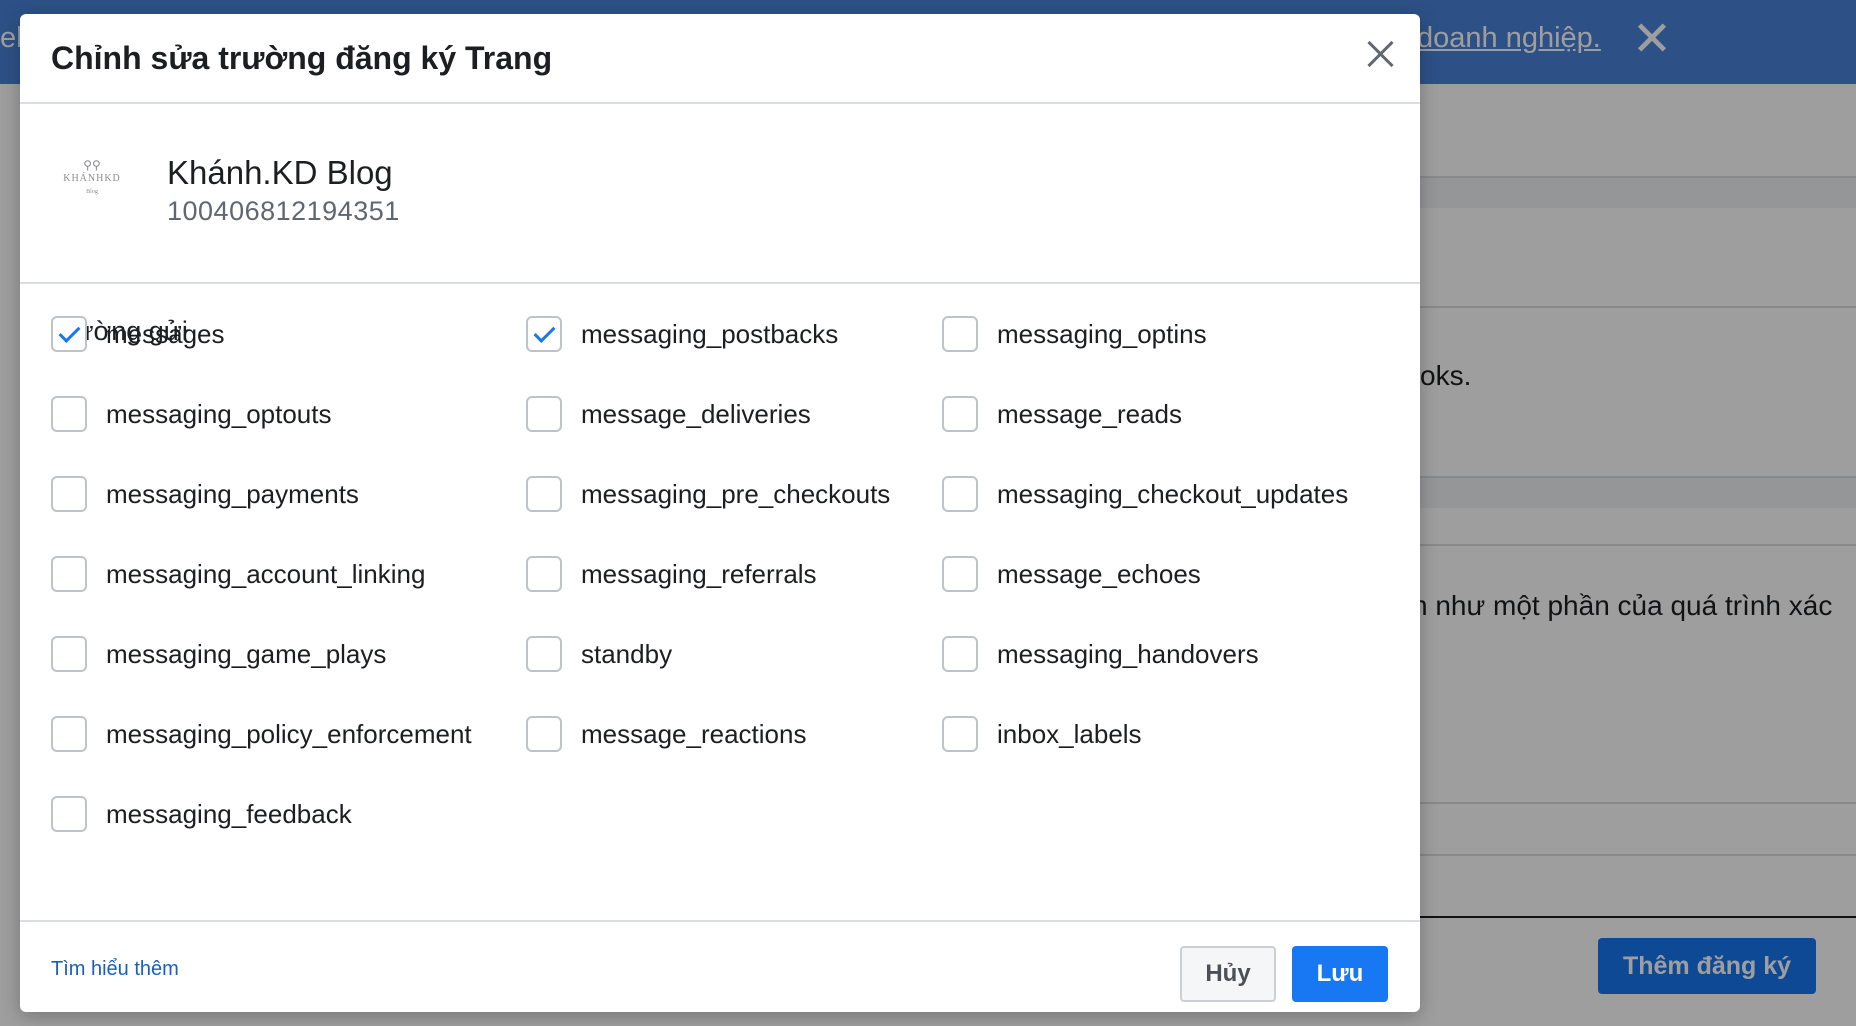 This screenshot has height=1026, width=1856. I want to click on field-option: messaging_game_plays, so click(218, 654).